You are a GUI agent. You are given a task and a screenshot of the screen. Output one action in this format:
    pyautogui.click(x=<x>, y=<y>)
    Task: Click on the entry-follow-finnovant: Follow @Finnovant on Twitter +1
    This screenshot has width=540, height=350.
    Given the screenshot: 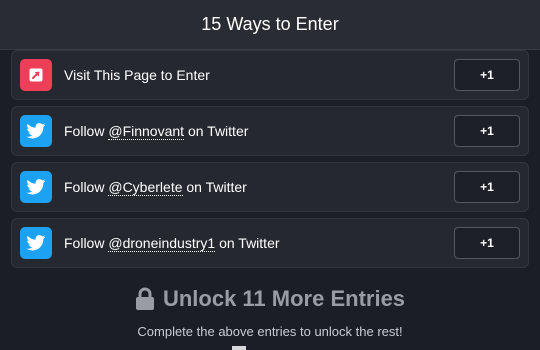 What is the action you would take?
    pyautogui.click(x=270, y=131)
    